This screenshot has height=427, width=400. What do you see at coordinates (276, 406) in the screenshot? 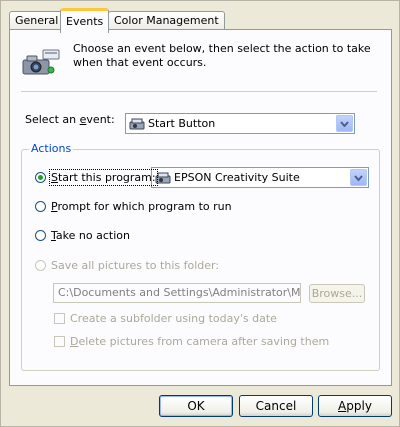
I see `cancel-button: Cancel` at bounding box center [276, 406].